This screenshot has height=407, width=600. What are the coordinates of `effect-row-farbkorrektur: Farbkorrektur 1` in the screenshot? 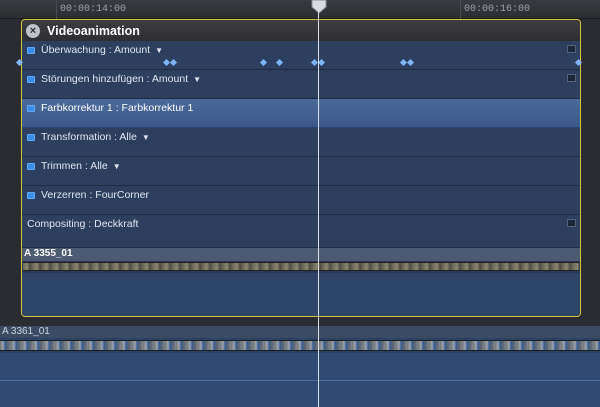 It's located at (301, 113).